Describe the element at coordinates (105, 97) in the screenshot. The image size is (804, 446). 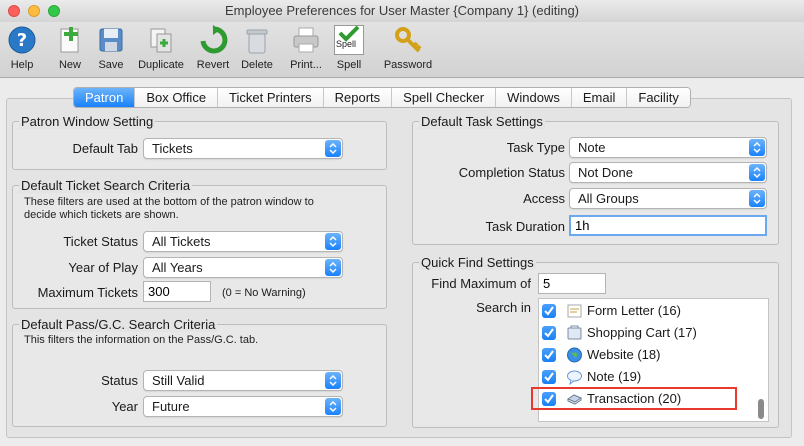
I see `tab-patron: Patron` at that location.